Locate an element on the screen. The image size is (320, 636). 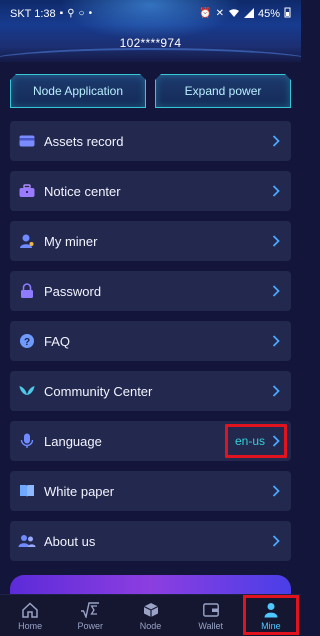
menu-item-community-center: Community Center is located at coordinates (150, 391).